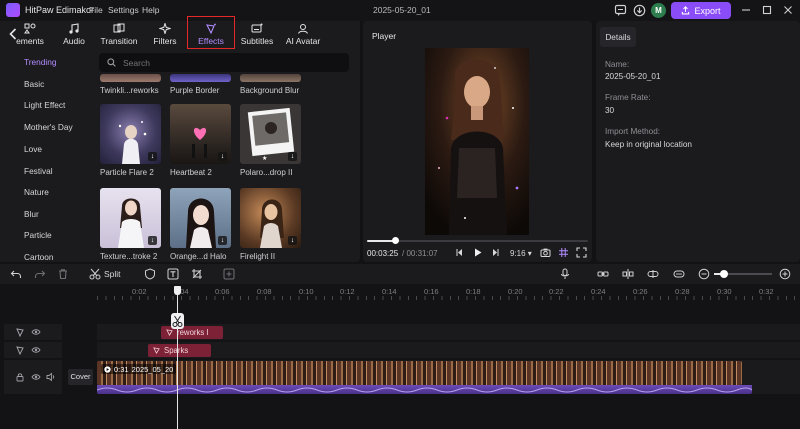 This screenshot has height=429, width=800. I want to click on maximize-icon, so click(767, 10).